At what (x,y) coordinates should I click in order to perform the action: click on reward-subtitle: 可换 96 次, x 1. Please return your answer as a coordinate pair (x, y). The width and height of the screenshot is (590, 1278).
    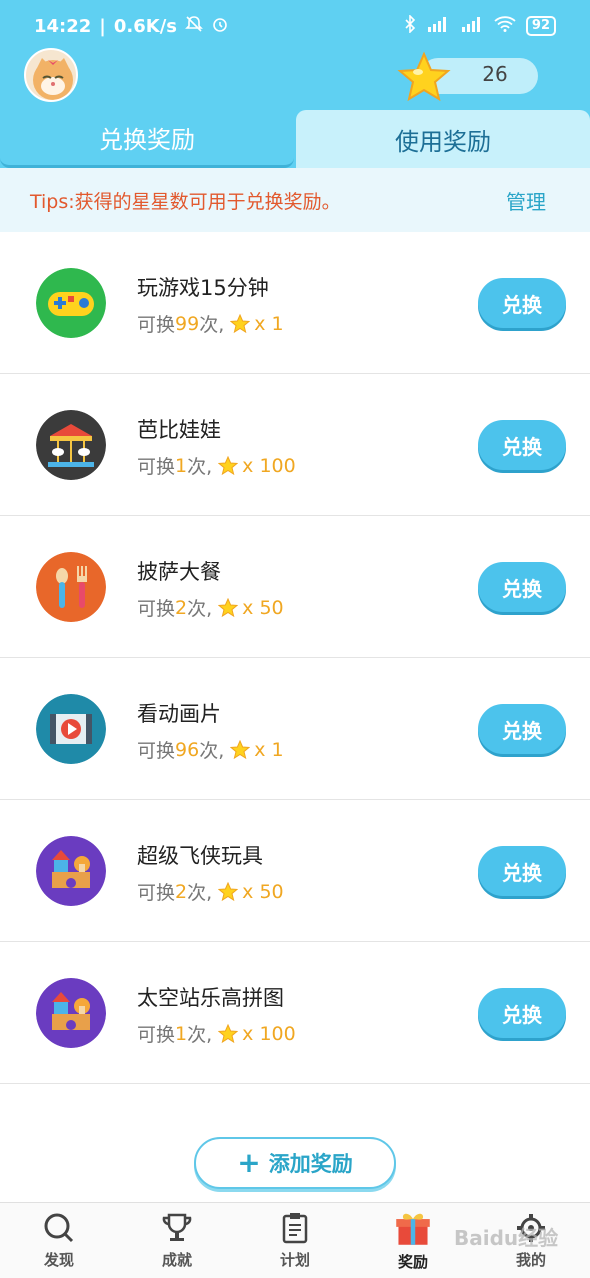
    Looking at the image, I should click on (210, 749).